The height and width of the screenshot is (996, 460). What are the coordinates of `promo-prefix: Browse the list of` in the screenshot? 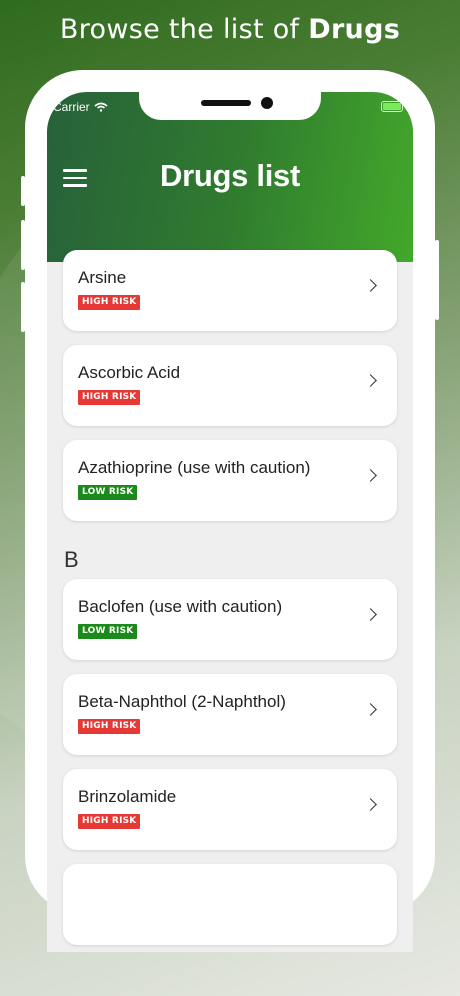 It's located at (184, 29).